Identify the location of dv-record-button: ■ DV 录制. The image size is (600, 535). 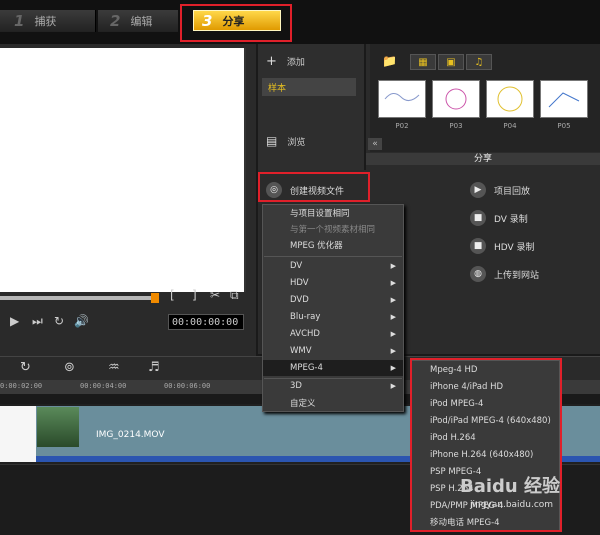
(499, 218).